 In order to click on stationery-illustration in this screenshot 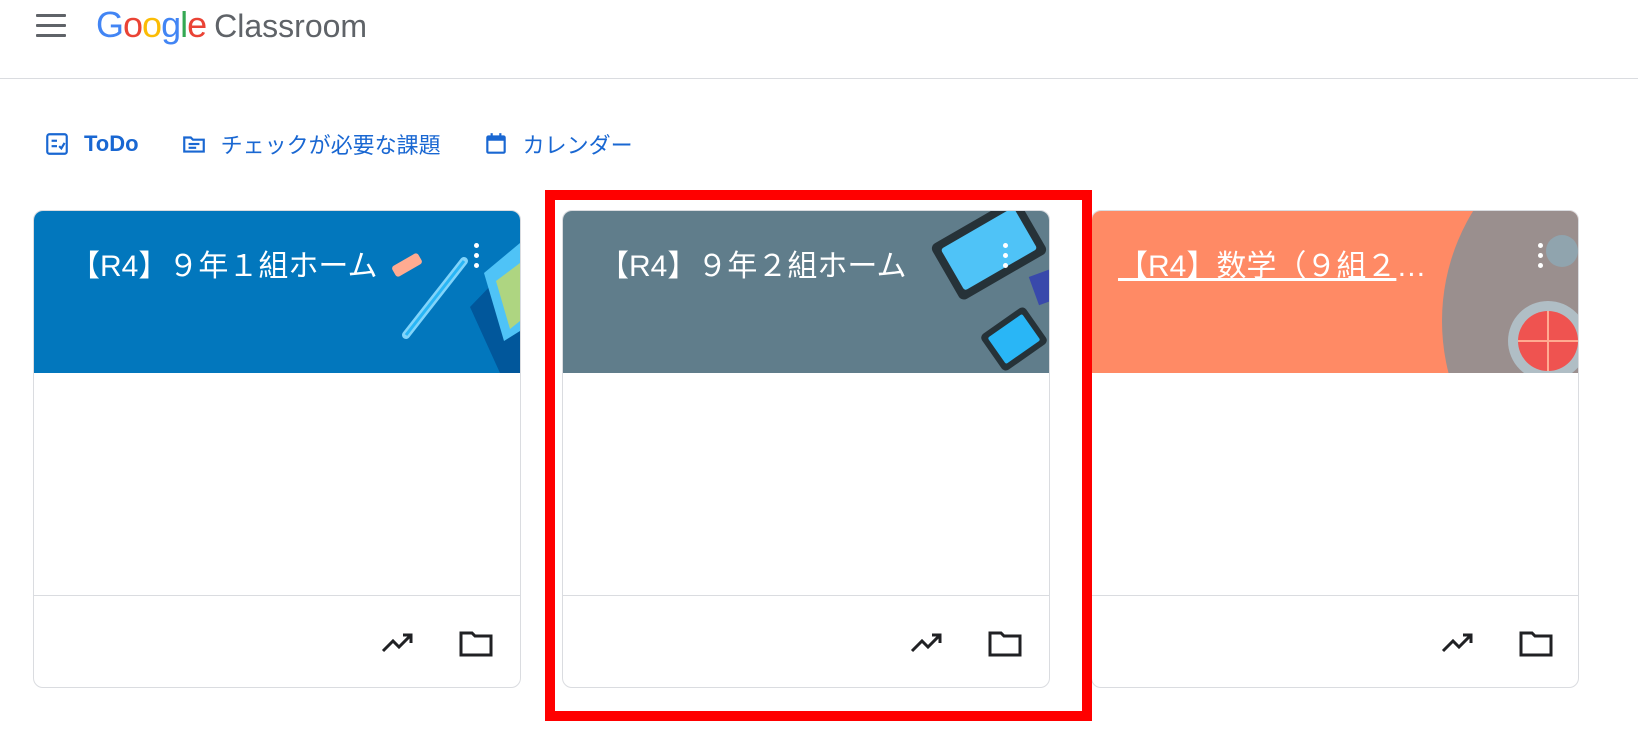, I will do `click(456, 308)`.